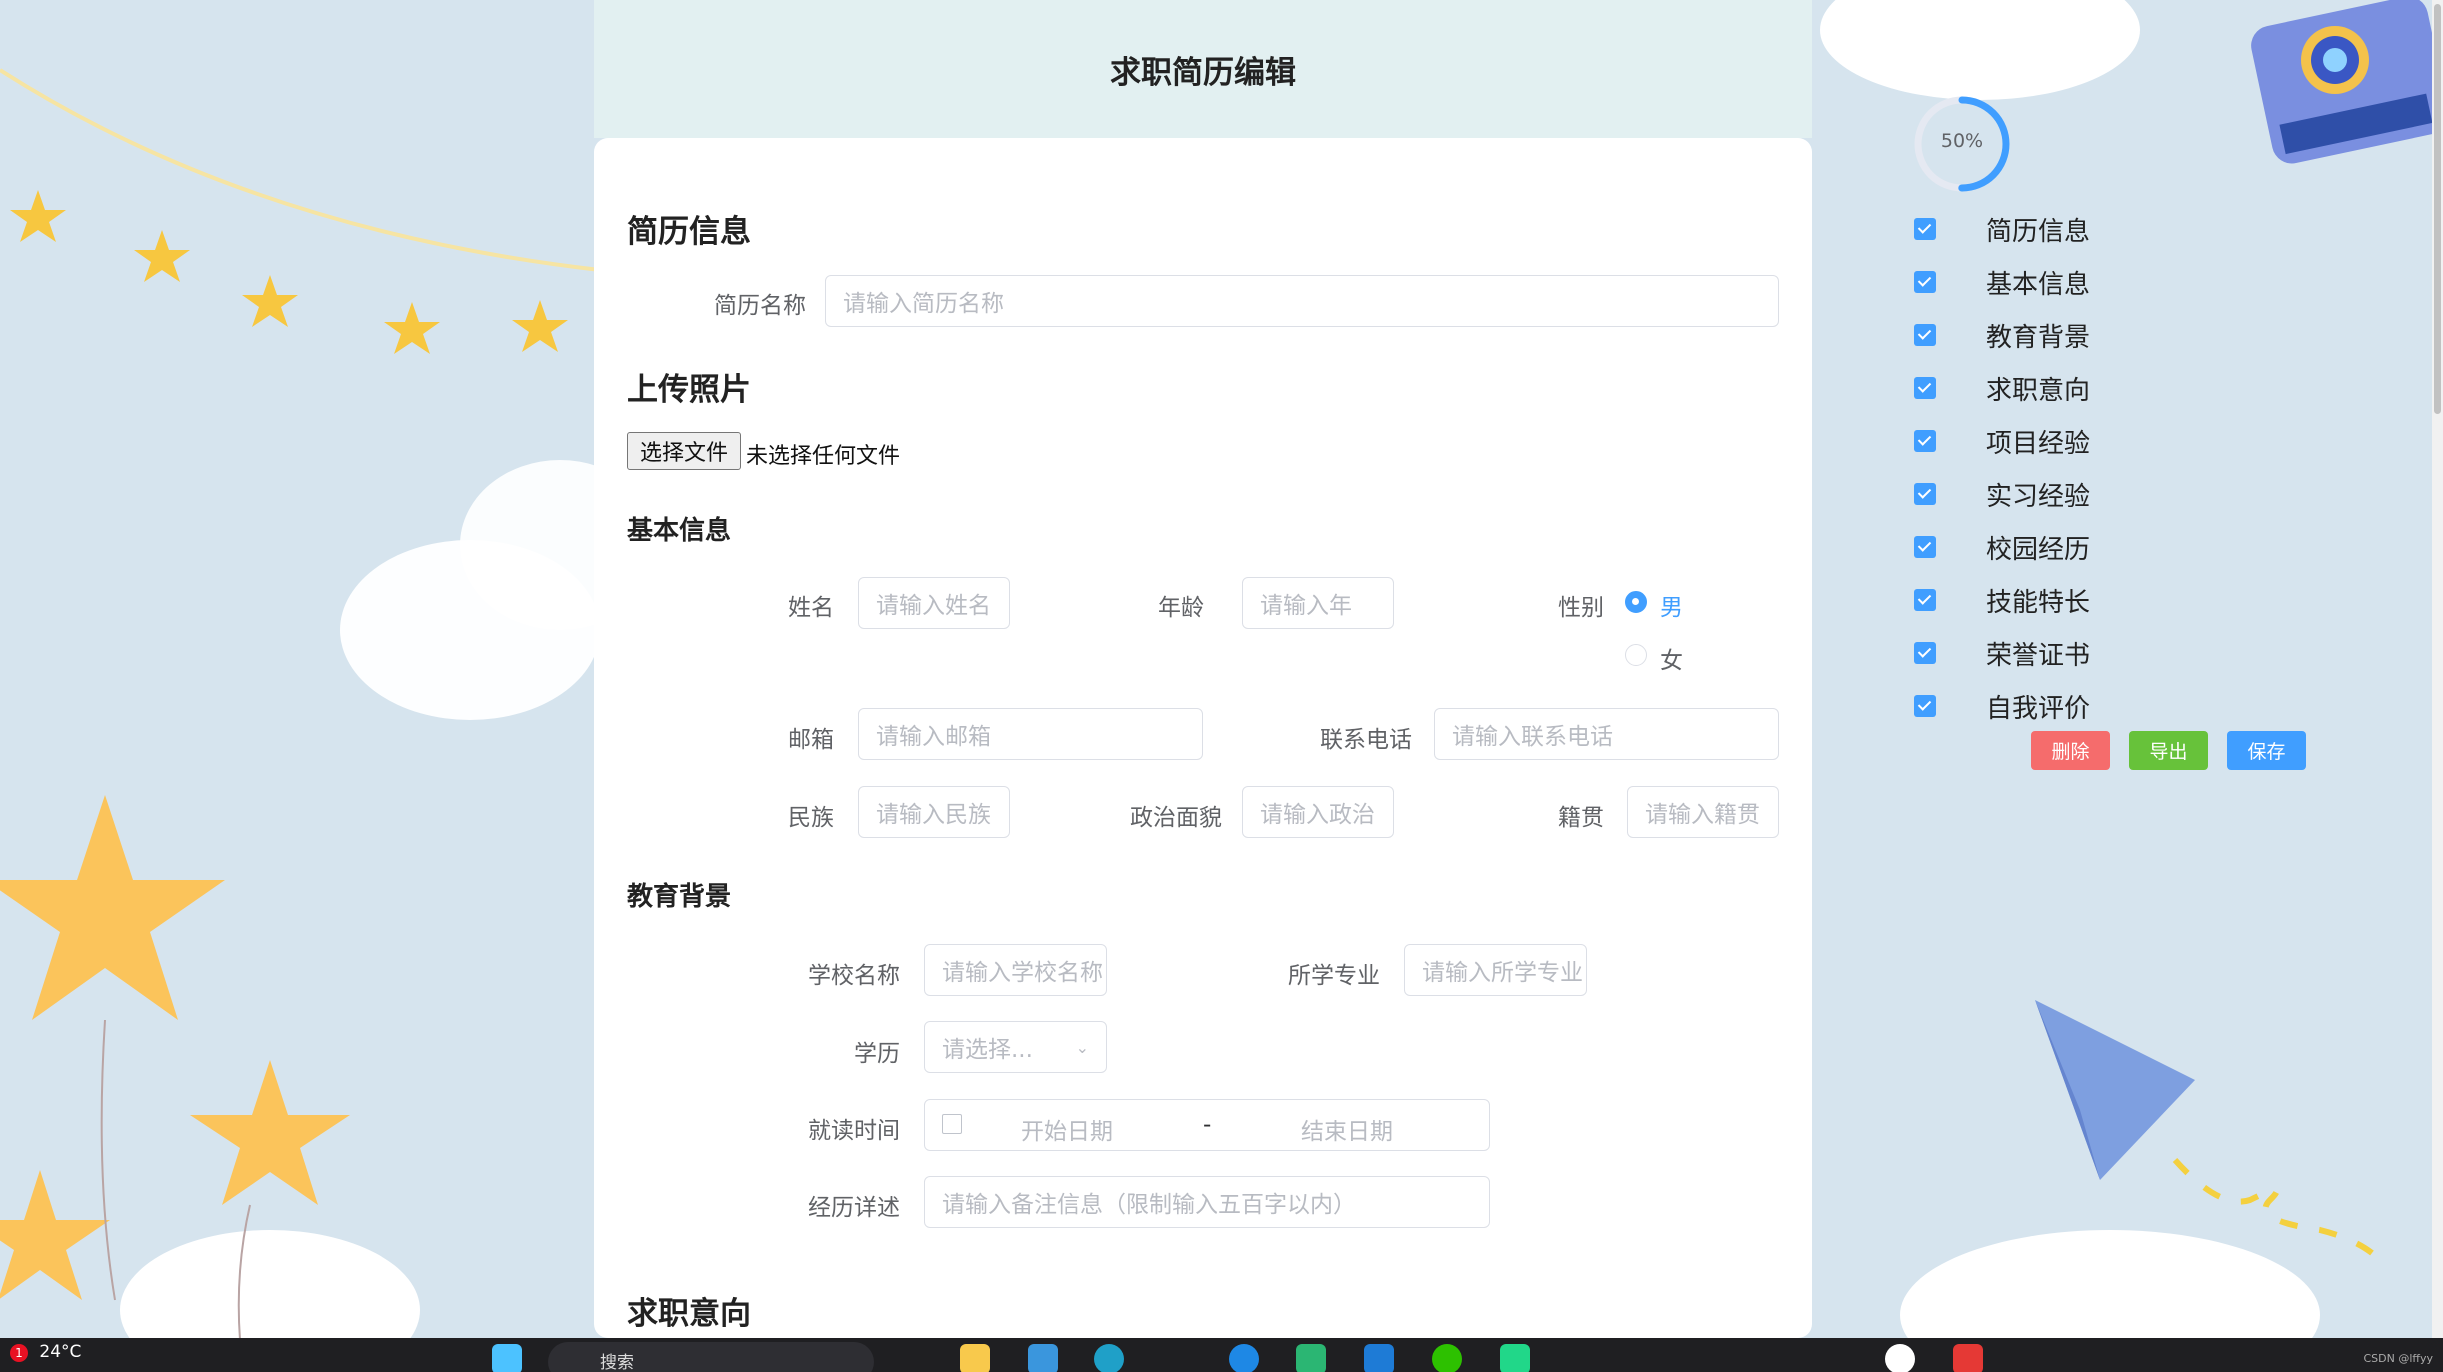 The width and height of the screenshot is (2443, 1372). Describe the element at coordinates (975, 1358) in the screenshot. I see `file-explorer-icon` at that location.